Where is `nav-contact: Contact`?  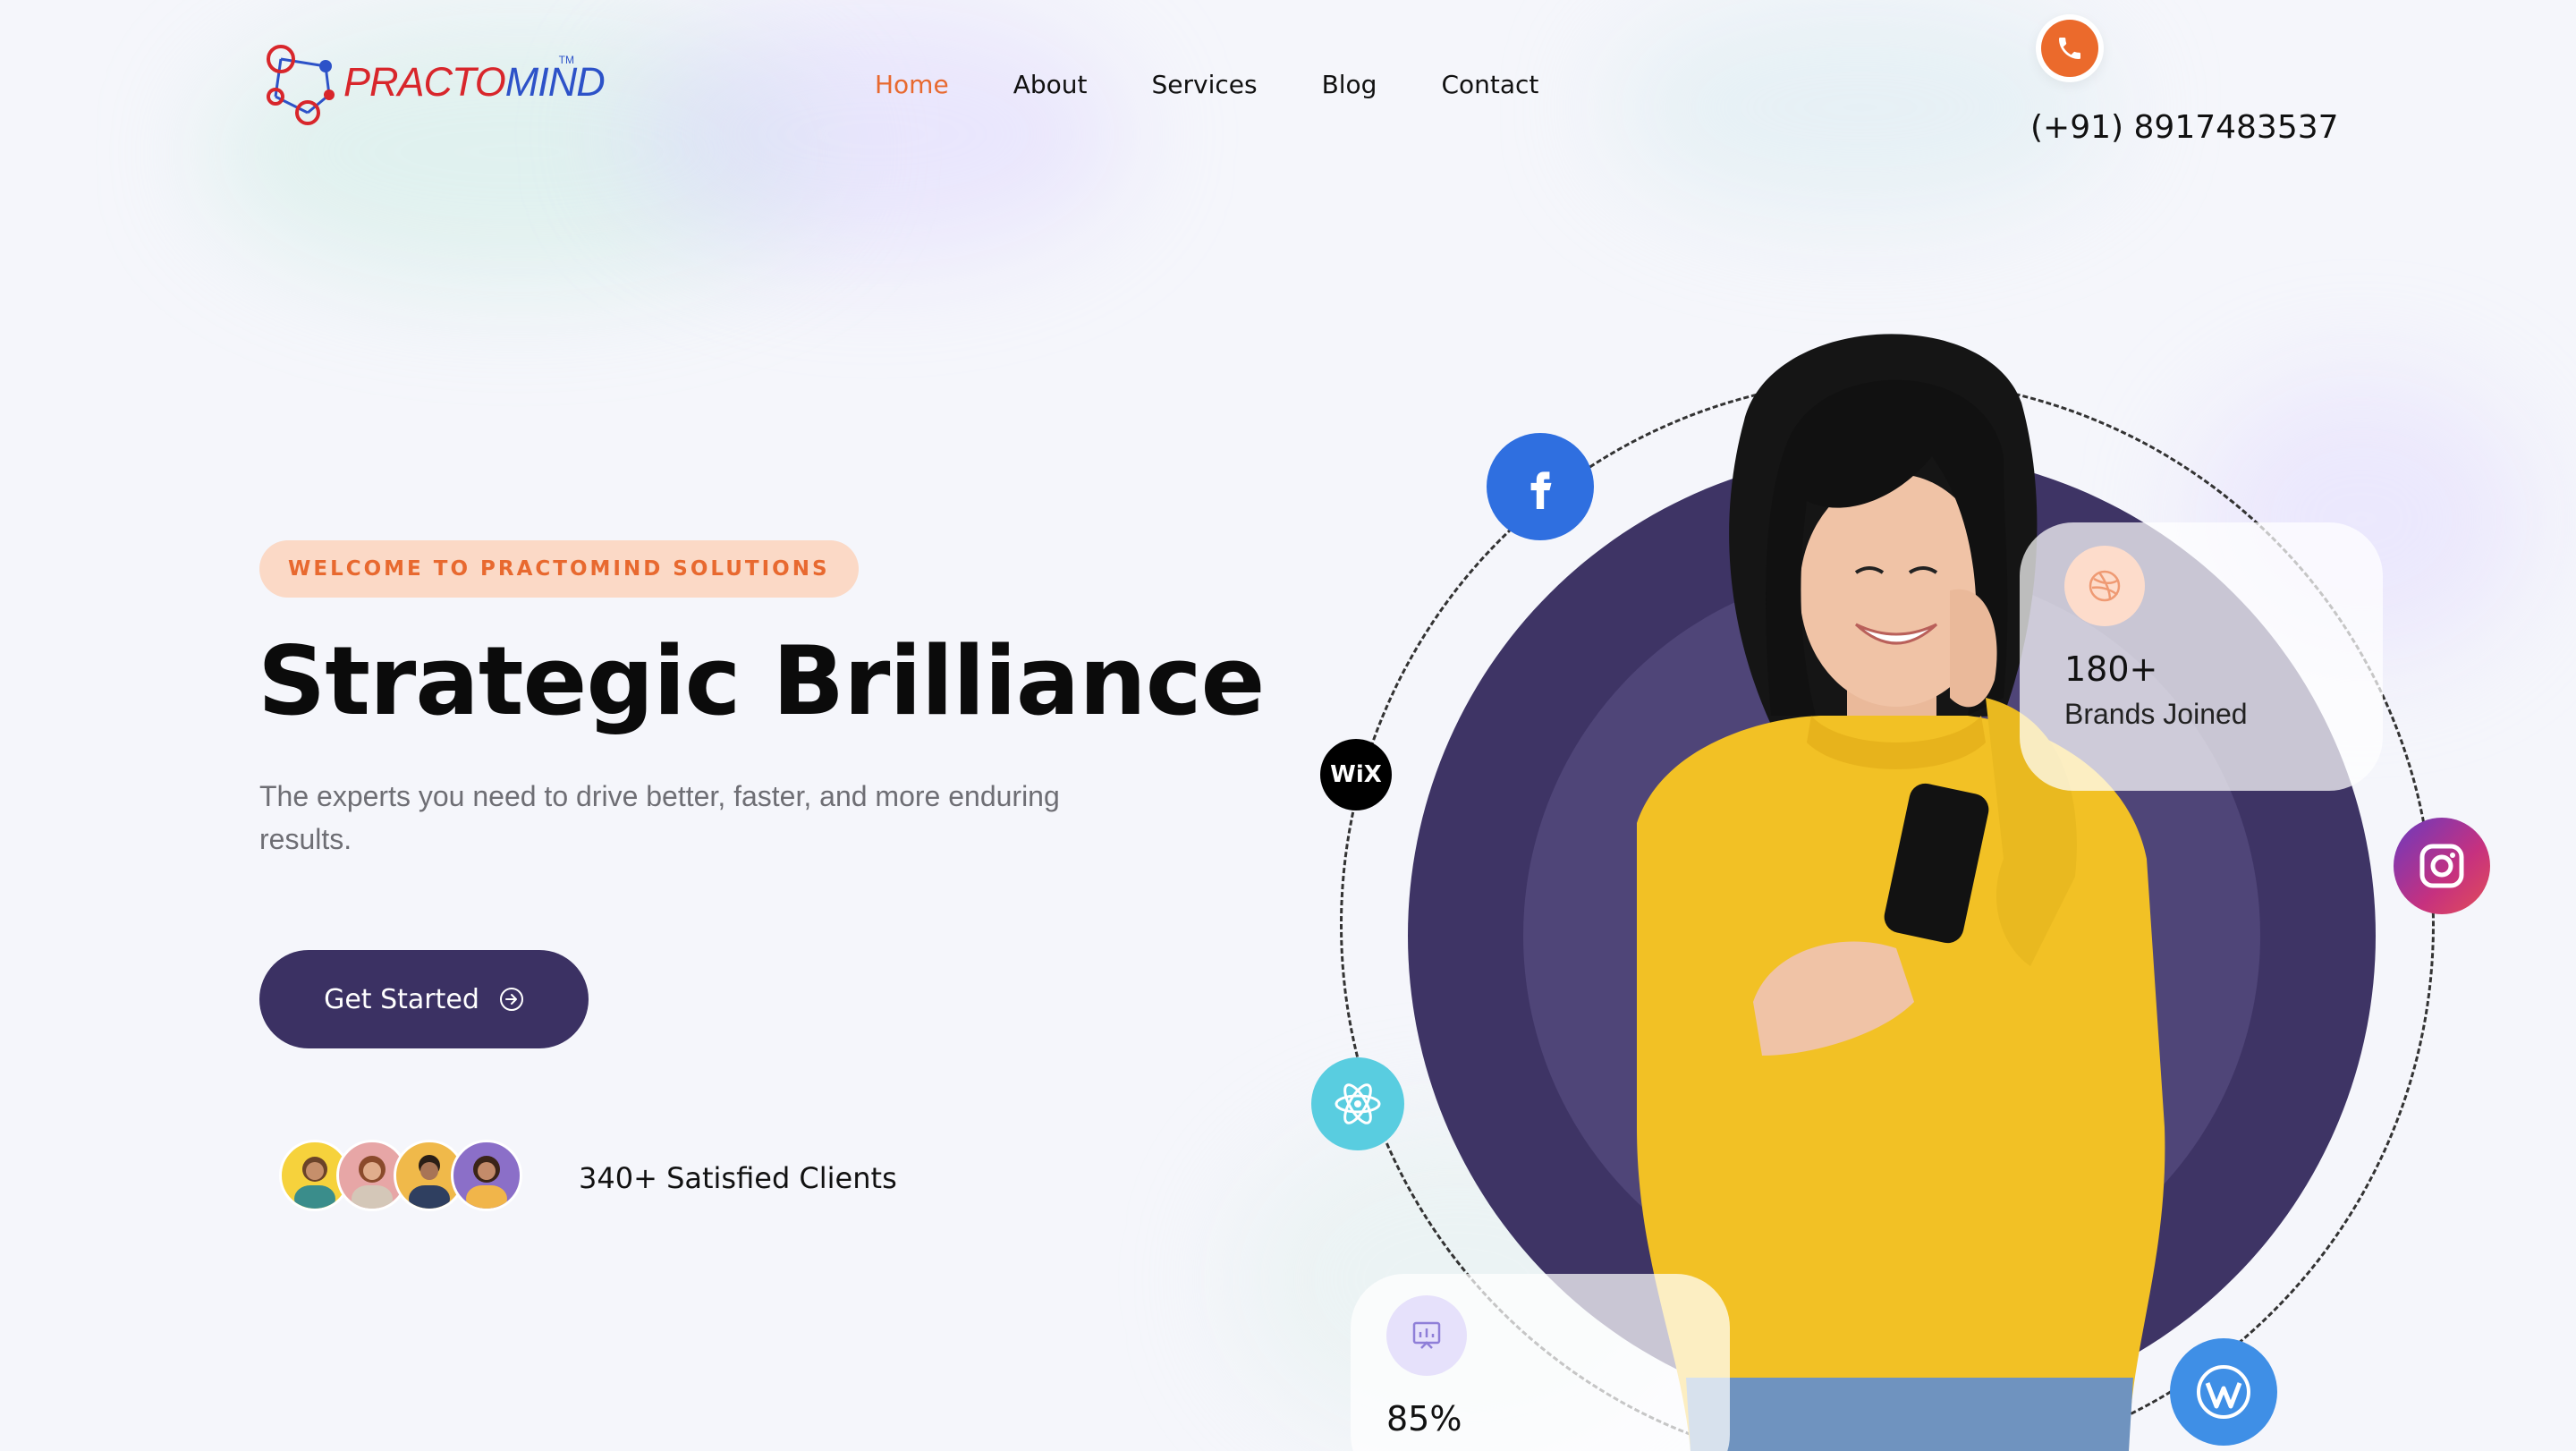 nav-contact: Contact is located at coordinates (1489, 84).